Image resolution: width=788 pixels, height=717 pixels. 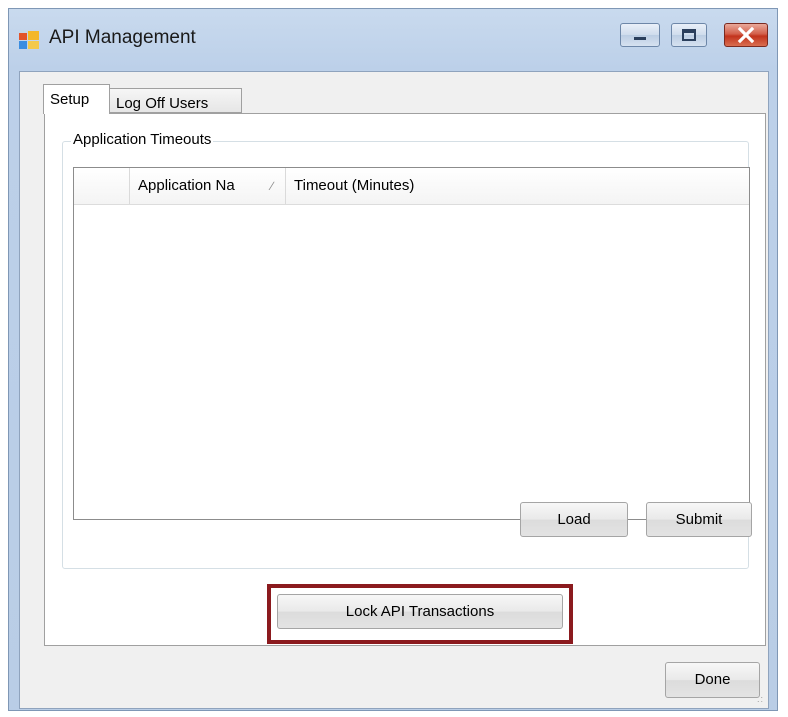 I want to click on minimize-icon, so click(x=640, y=38).